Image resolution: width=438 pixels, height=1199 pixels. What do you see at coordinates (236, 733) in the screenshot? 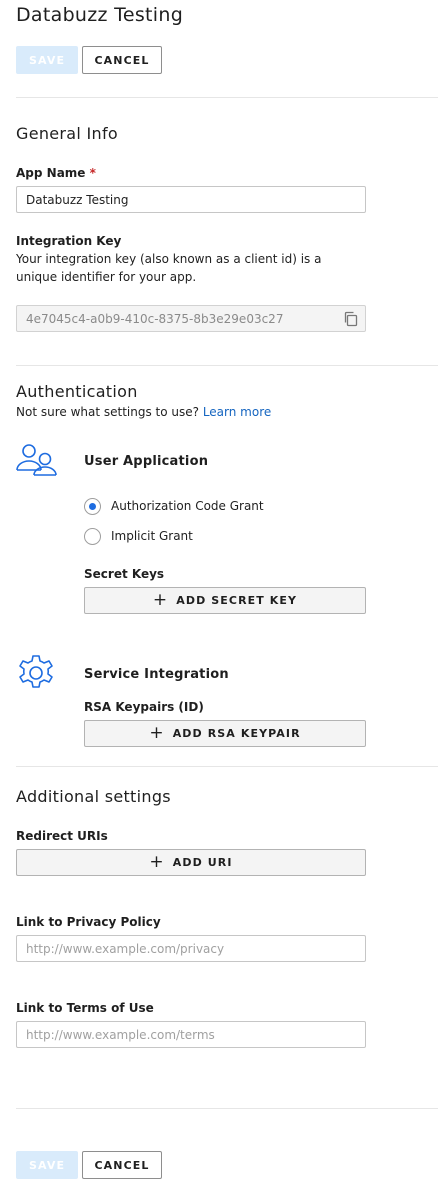
I see `add-rsa-keypair-label: ADD RSA KEYPAIR` at bounding box center [236, 733].